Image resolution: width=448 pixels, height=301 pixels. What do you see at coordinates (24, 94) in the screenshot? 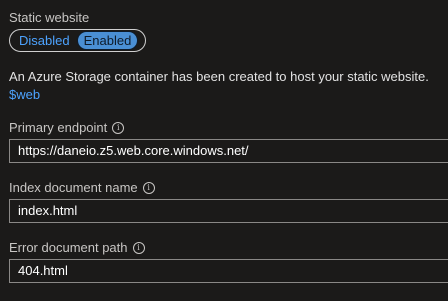
I see `web-container-link: $web` at bounding box center [24, 94].